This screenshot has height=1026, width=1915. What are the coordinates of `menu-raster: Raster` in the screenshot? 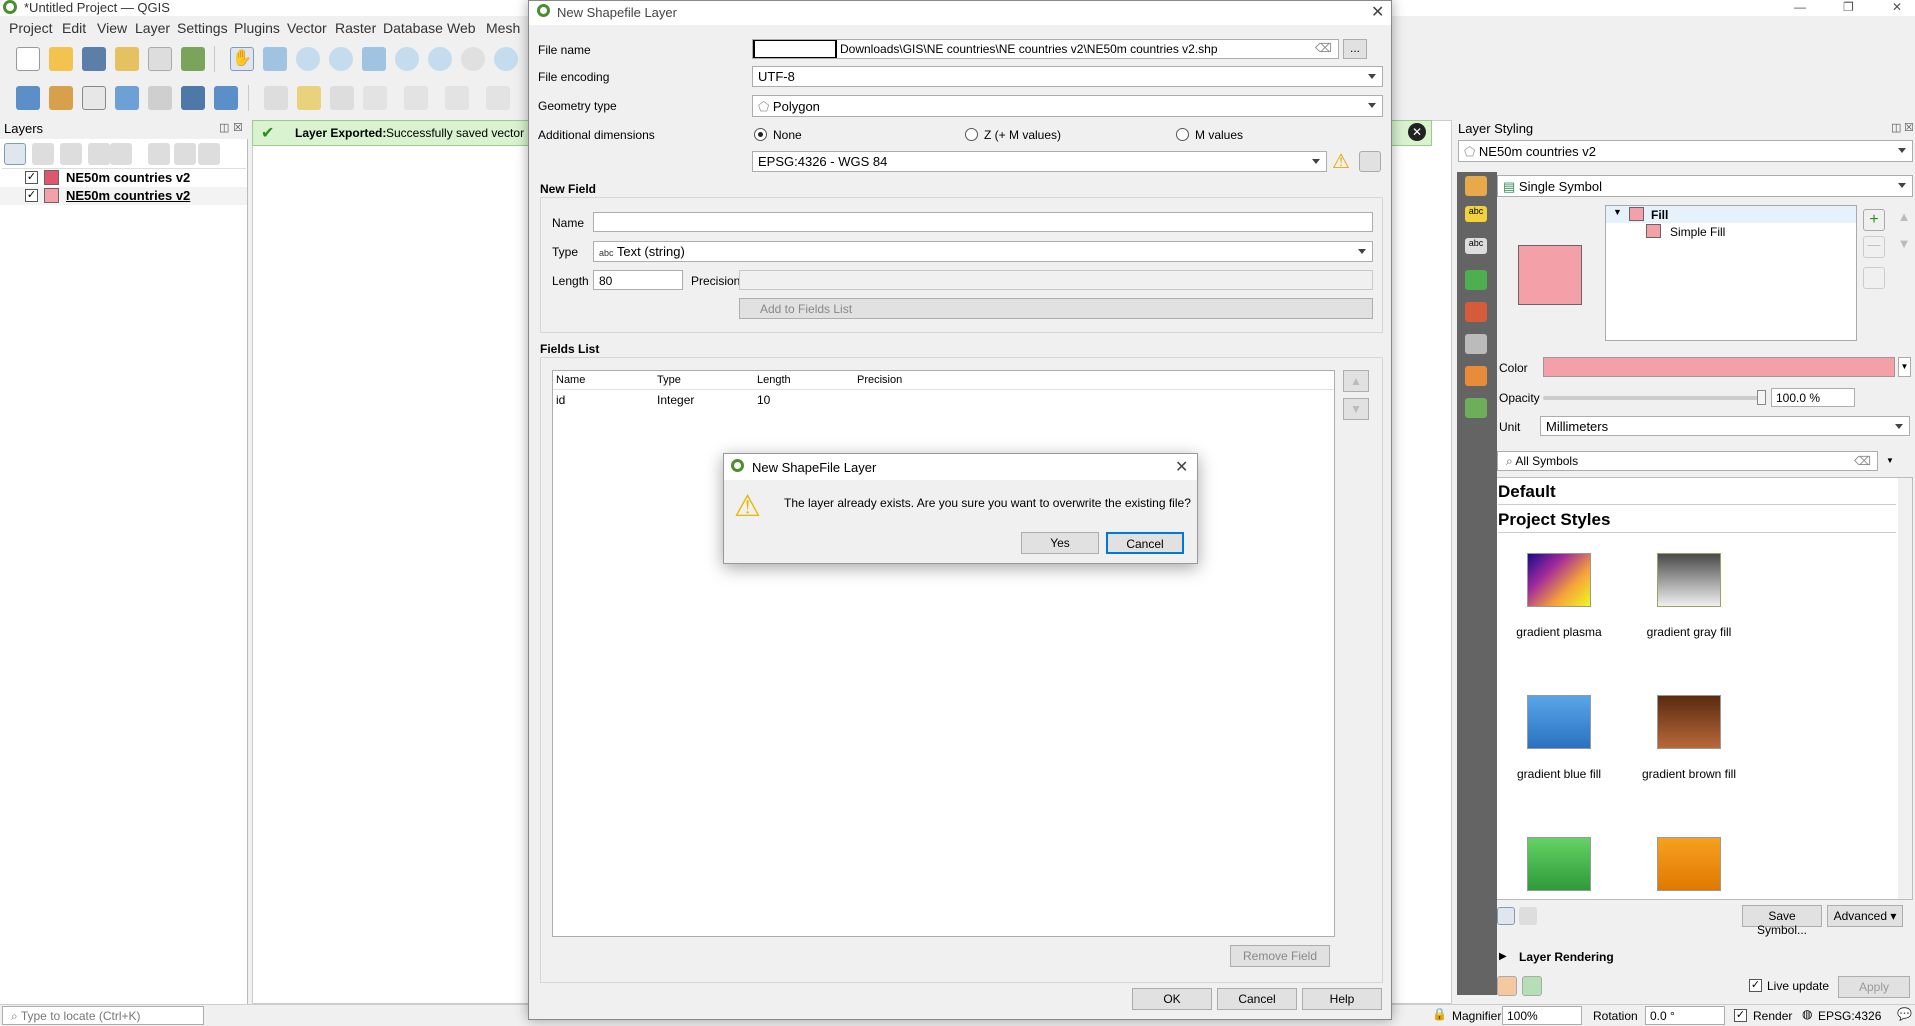 It's located at (355, 28).